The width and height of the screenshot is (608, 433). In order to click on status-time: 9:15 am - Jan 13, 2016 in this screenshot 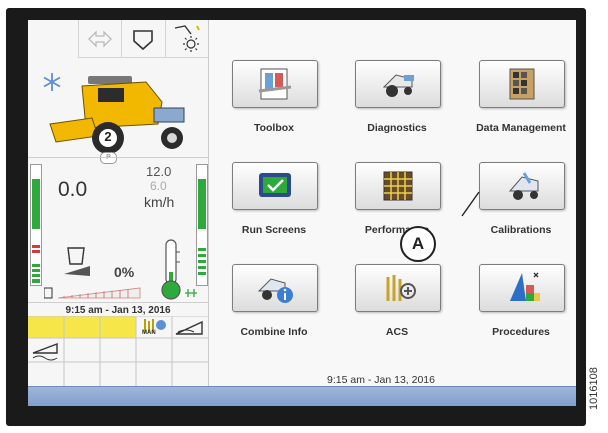, I will do `click(118, 309)`.